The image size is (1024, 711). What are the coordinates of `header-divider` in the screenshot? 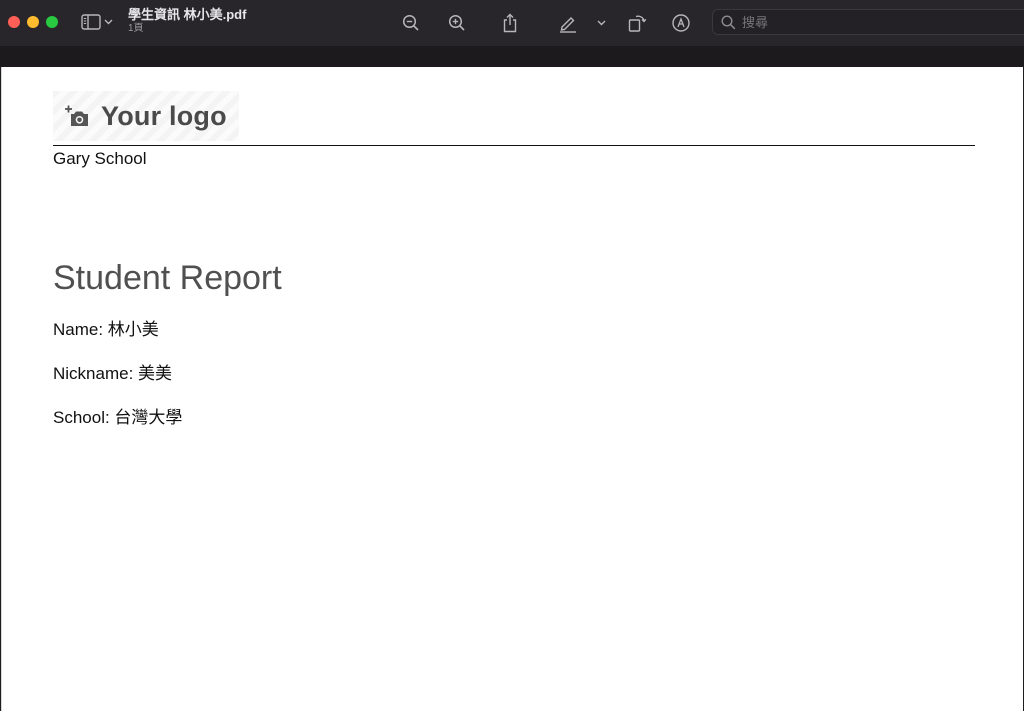 It's located at (514, 145).